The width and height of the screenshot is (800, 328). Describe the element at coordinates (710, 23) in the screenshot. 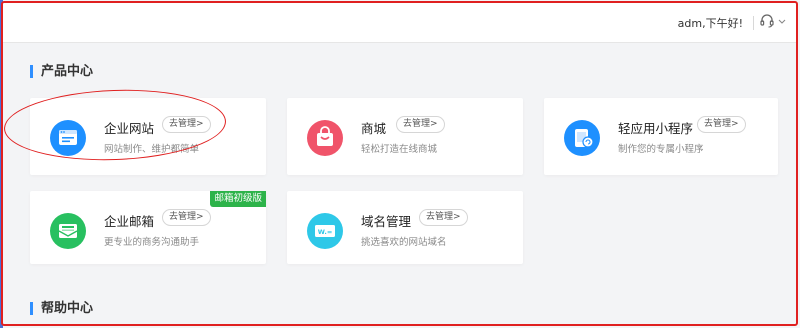

I see `user-greeting: adm,下午好!` at that location.